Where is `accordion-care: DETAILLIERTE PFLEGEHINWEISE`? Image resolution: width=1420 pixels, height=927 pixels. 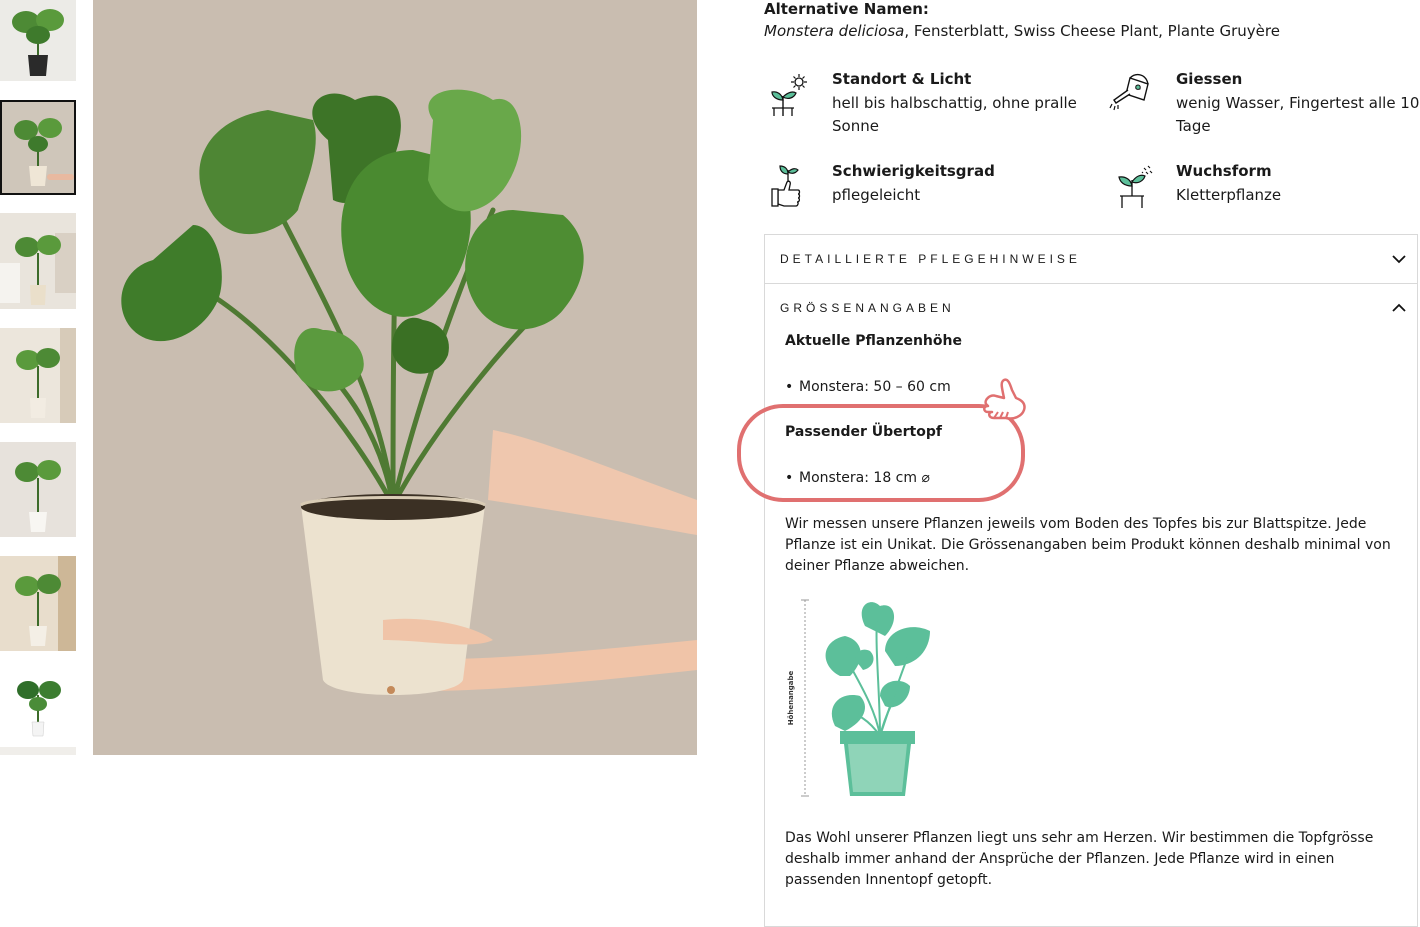 accordion-care: DETAILLIERTE PFLEGEHINWEISE is located at coordinates (1091, 259).